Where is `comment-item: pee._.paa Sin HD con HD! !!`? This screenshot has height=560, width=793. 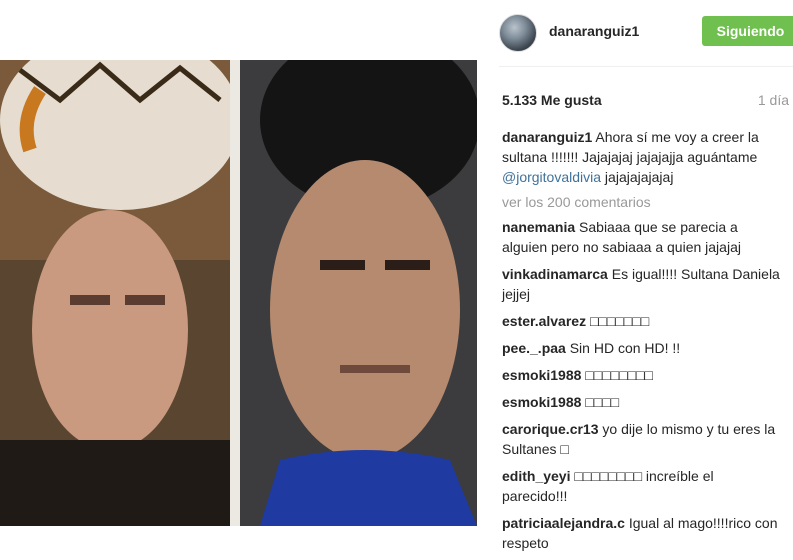 comment-item: pee._.paa Sin HD con HD! !! is located at coordinates (642, 348).